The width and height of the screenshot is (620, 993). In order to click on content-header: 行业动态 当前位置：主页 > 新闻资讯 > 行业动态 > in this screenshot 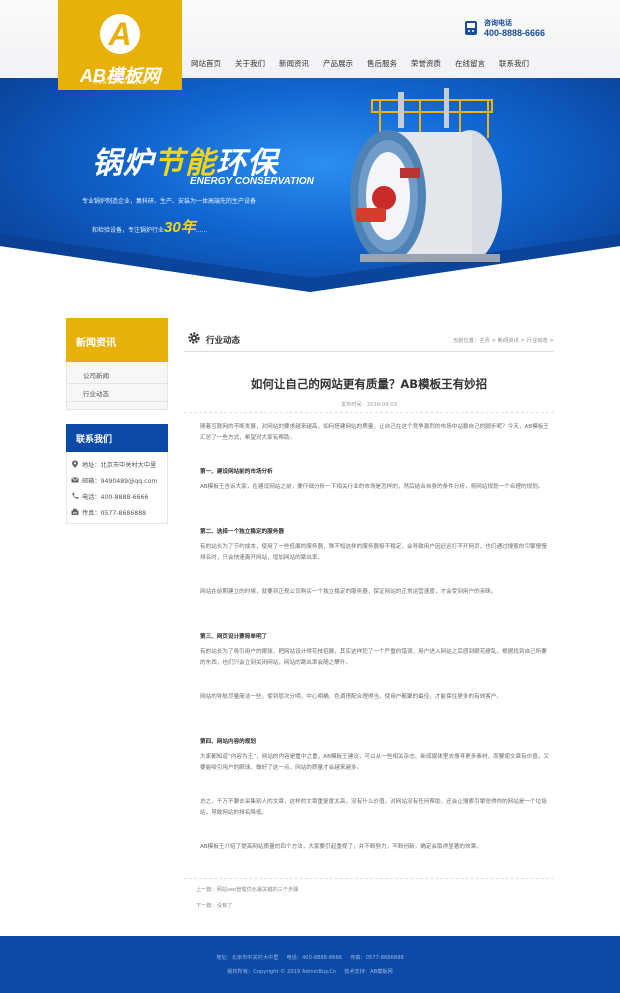, I will do `click(369, 339)`.